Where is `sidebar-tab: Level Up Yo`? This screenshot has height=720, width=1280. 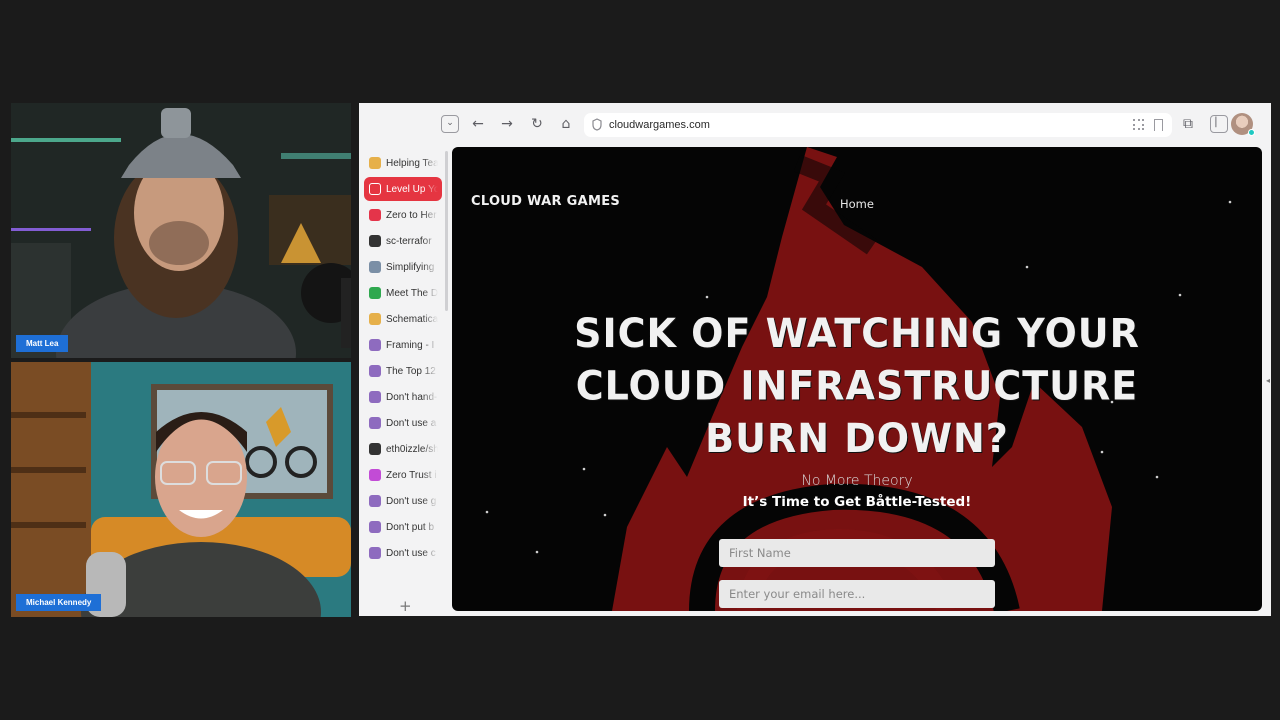
sidebar-tab: Level Up Yo is located at coordinates (403, 189).